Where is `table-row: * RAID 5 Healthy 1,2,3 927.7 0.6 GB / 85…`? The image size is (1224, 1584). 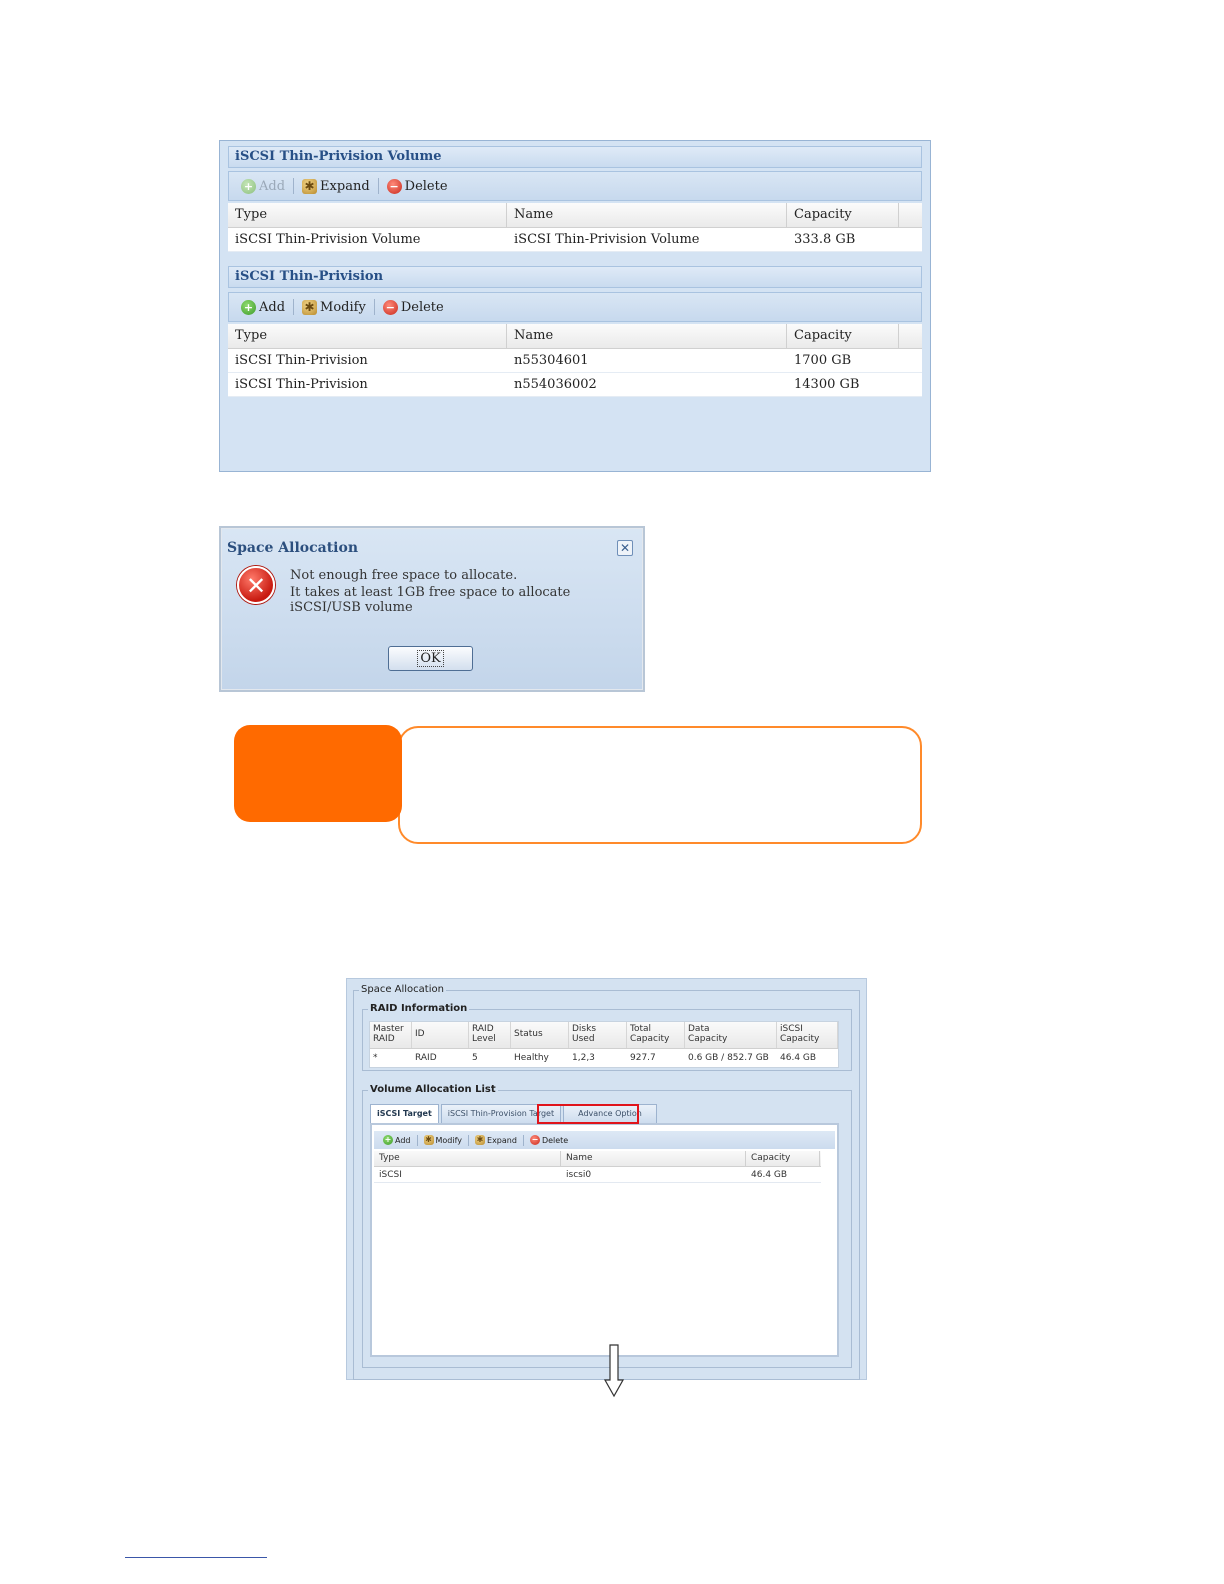 table-row: * RAID 5 Healthy 1,2,3 927.7 0.6 GB / 85… is located at coordinates (604, 1058).